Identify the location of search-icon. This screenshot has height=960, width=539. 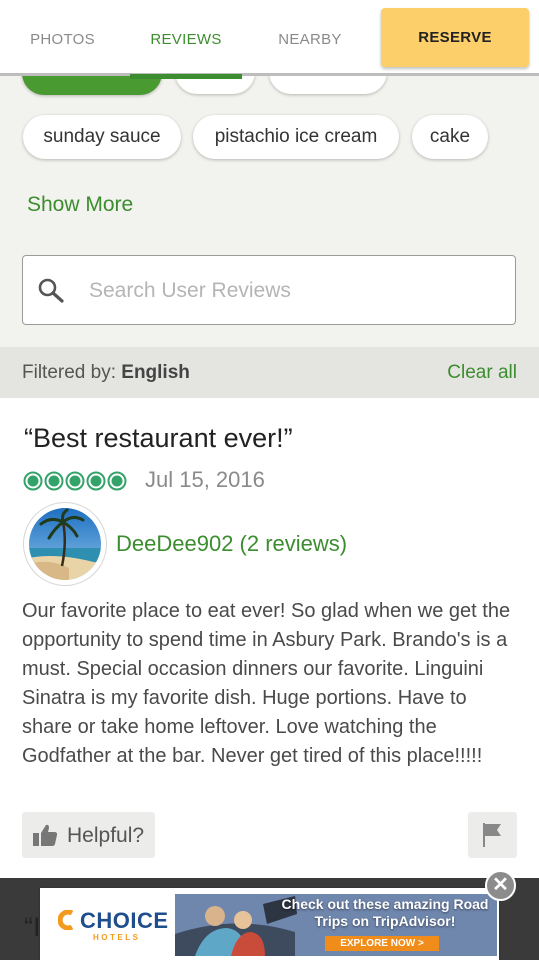
(51, 290).